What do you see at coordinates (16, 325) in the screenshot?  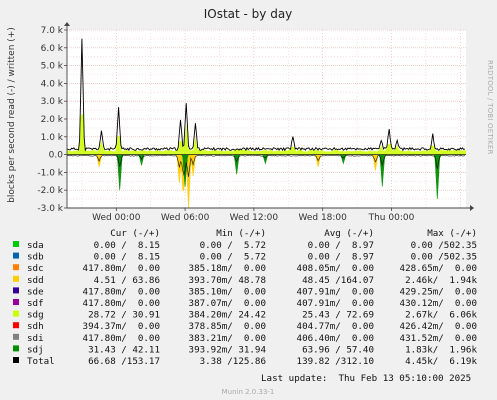 I see `legend-swatch-sdh` at bounding box center [16, 325].